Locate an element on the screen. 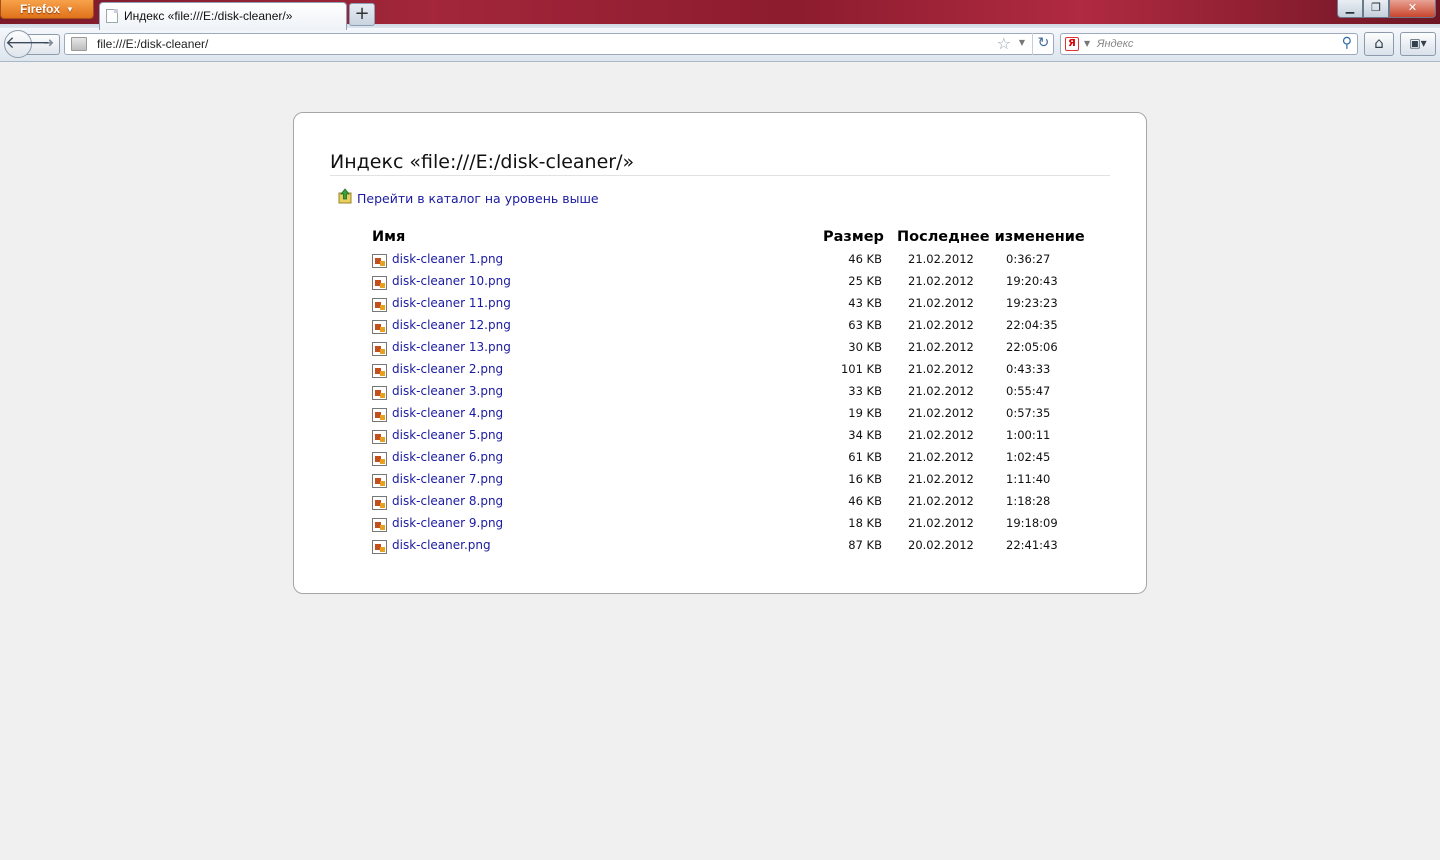 The height and width of the screenshot is (860, 1440). file-link: disk-cleaner 1.png is located at coordinates (447, 259).